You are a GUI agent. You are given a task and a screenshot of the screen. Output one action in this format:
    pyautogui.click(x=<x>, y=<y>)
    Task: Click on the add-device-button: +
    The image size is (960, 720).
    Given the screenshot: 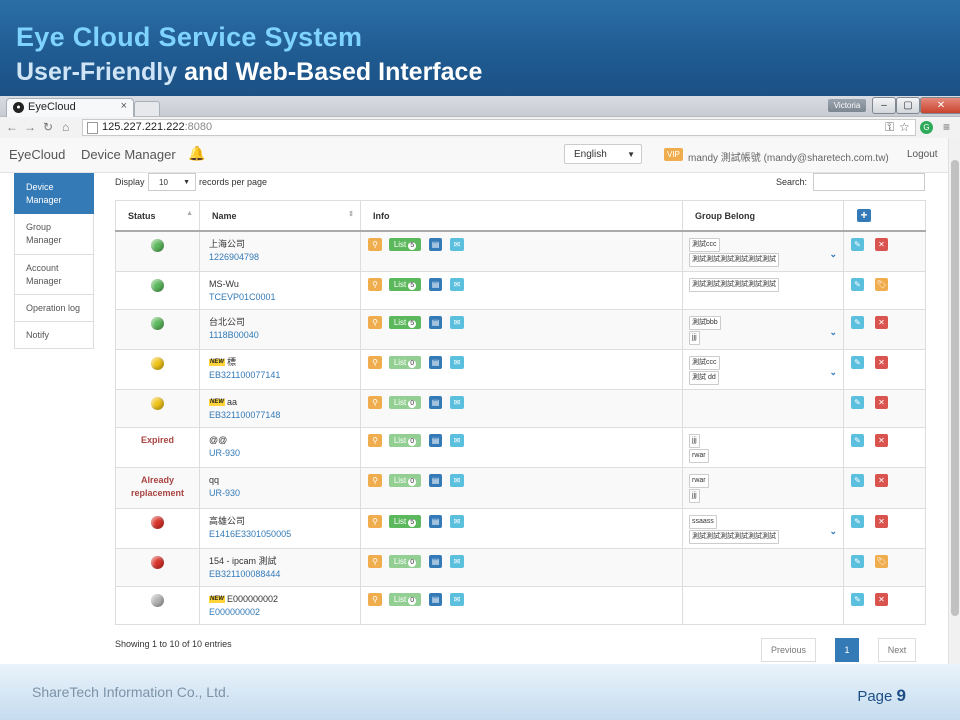 What is the action you would take?
    pyautogui.click(x=864, y=215)
    